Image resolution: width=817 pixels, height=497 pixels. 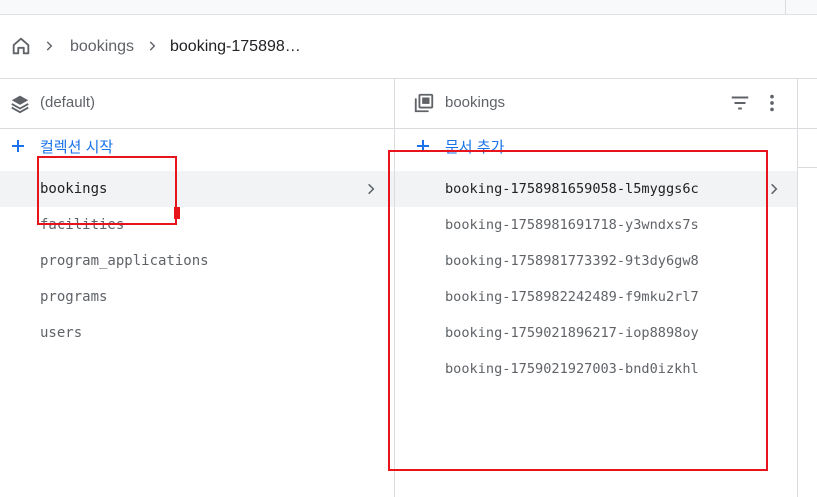 What do you see at coordinates (61, 333) in the screenshot?
I see `collection-item-label: users` at bounding box center [61, 333].